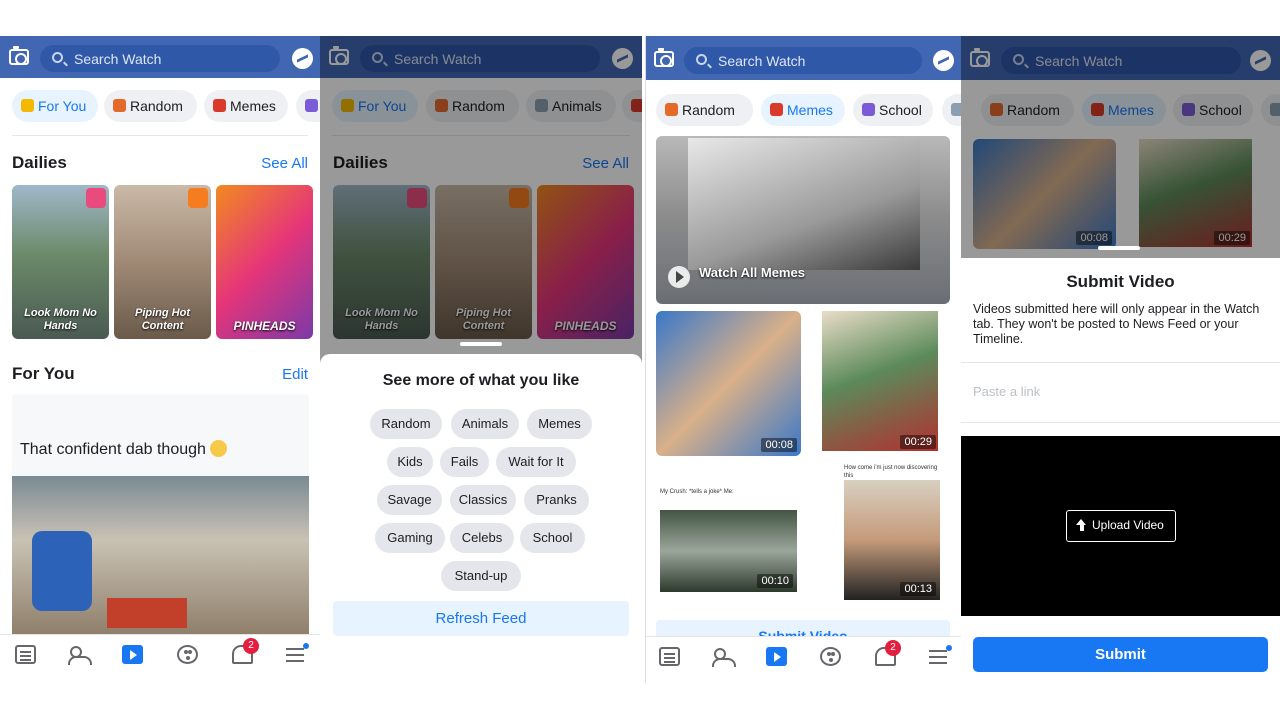 Image resolution: width=1280 pixels, height=720 pixels. I want to click on submit-button: Submit, so click(1120, 654).